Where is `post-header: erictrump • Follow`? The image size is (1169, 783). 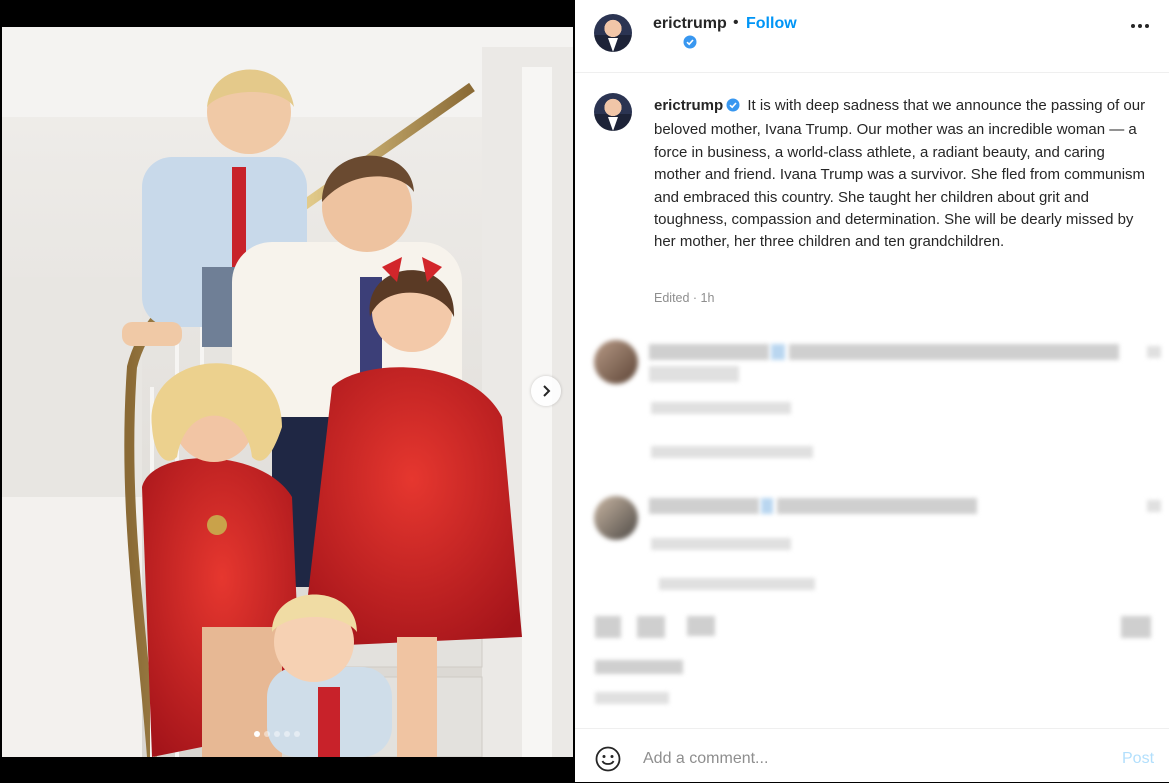 post-header: erictrump • Follow is located at coordinates (872, 36).